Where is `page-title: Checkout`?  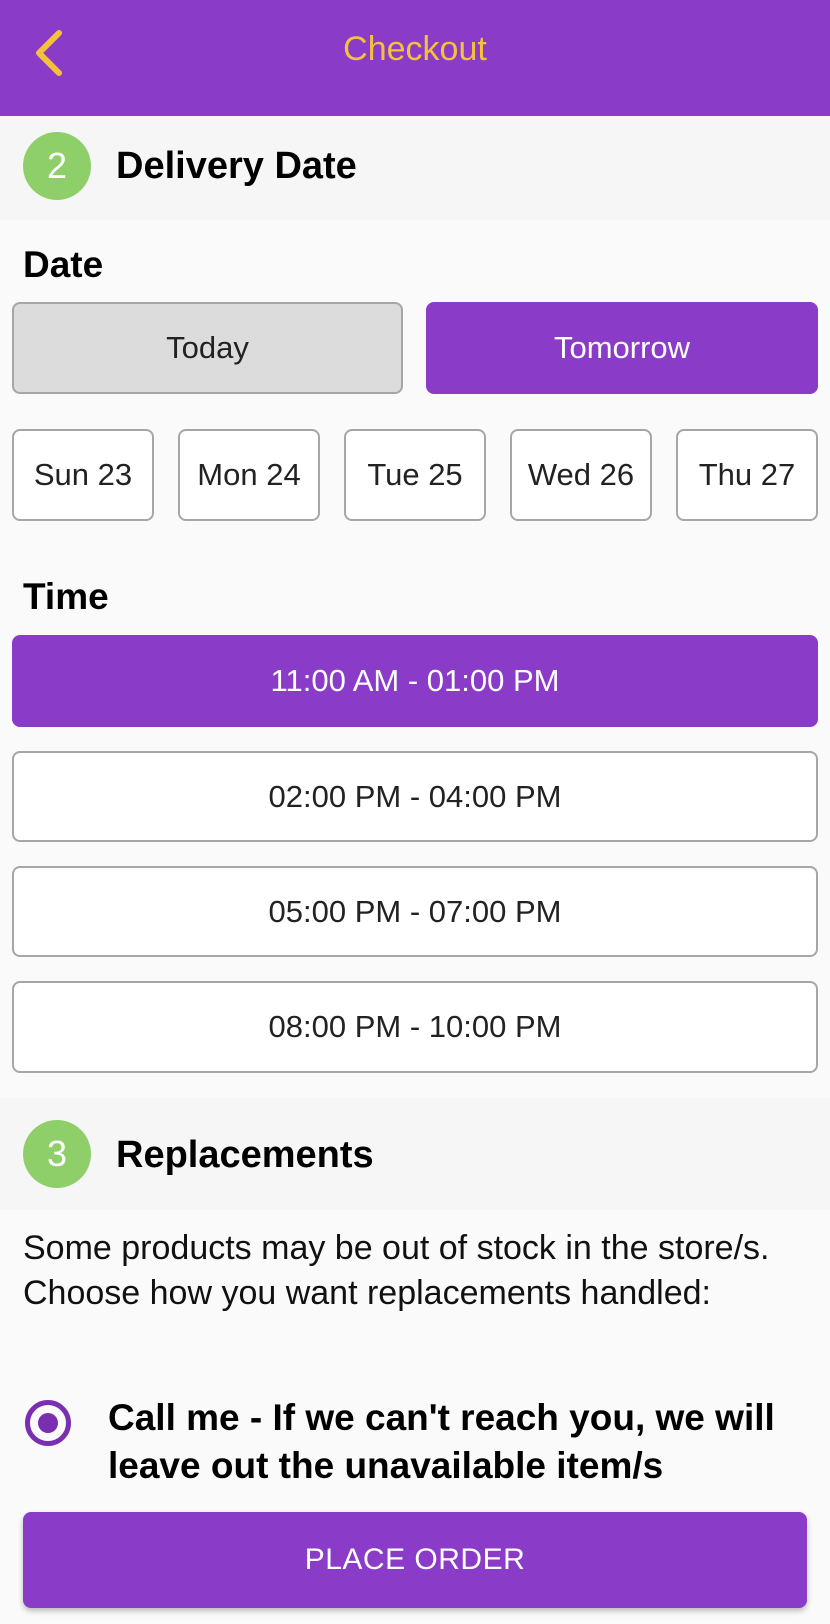 page-title: Checkout is located at coordinates (415, 49).